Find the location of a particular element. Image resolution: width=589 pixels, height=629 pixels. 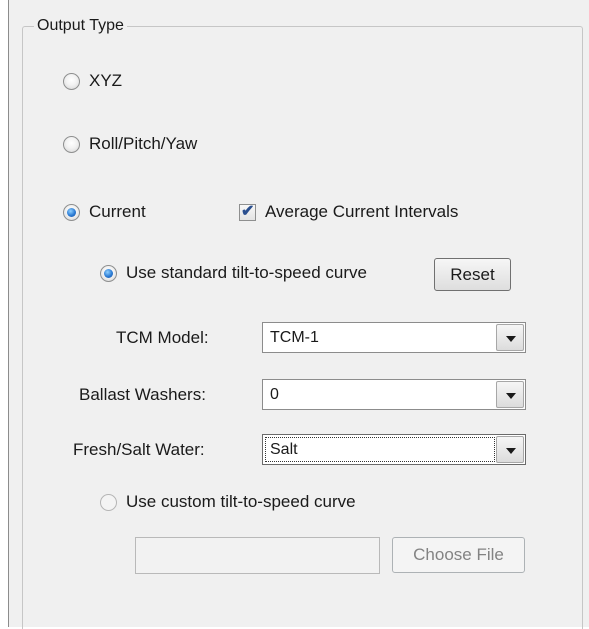

current-radio is located at coordinates (71, 212).